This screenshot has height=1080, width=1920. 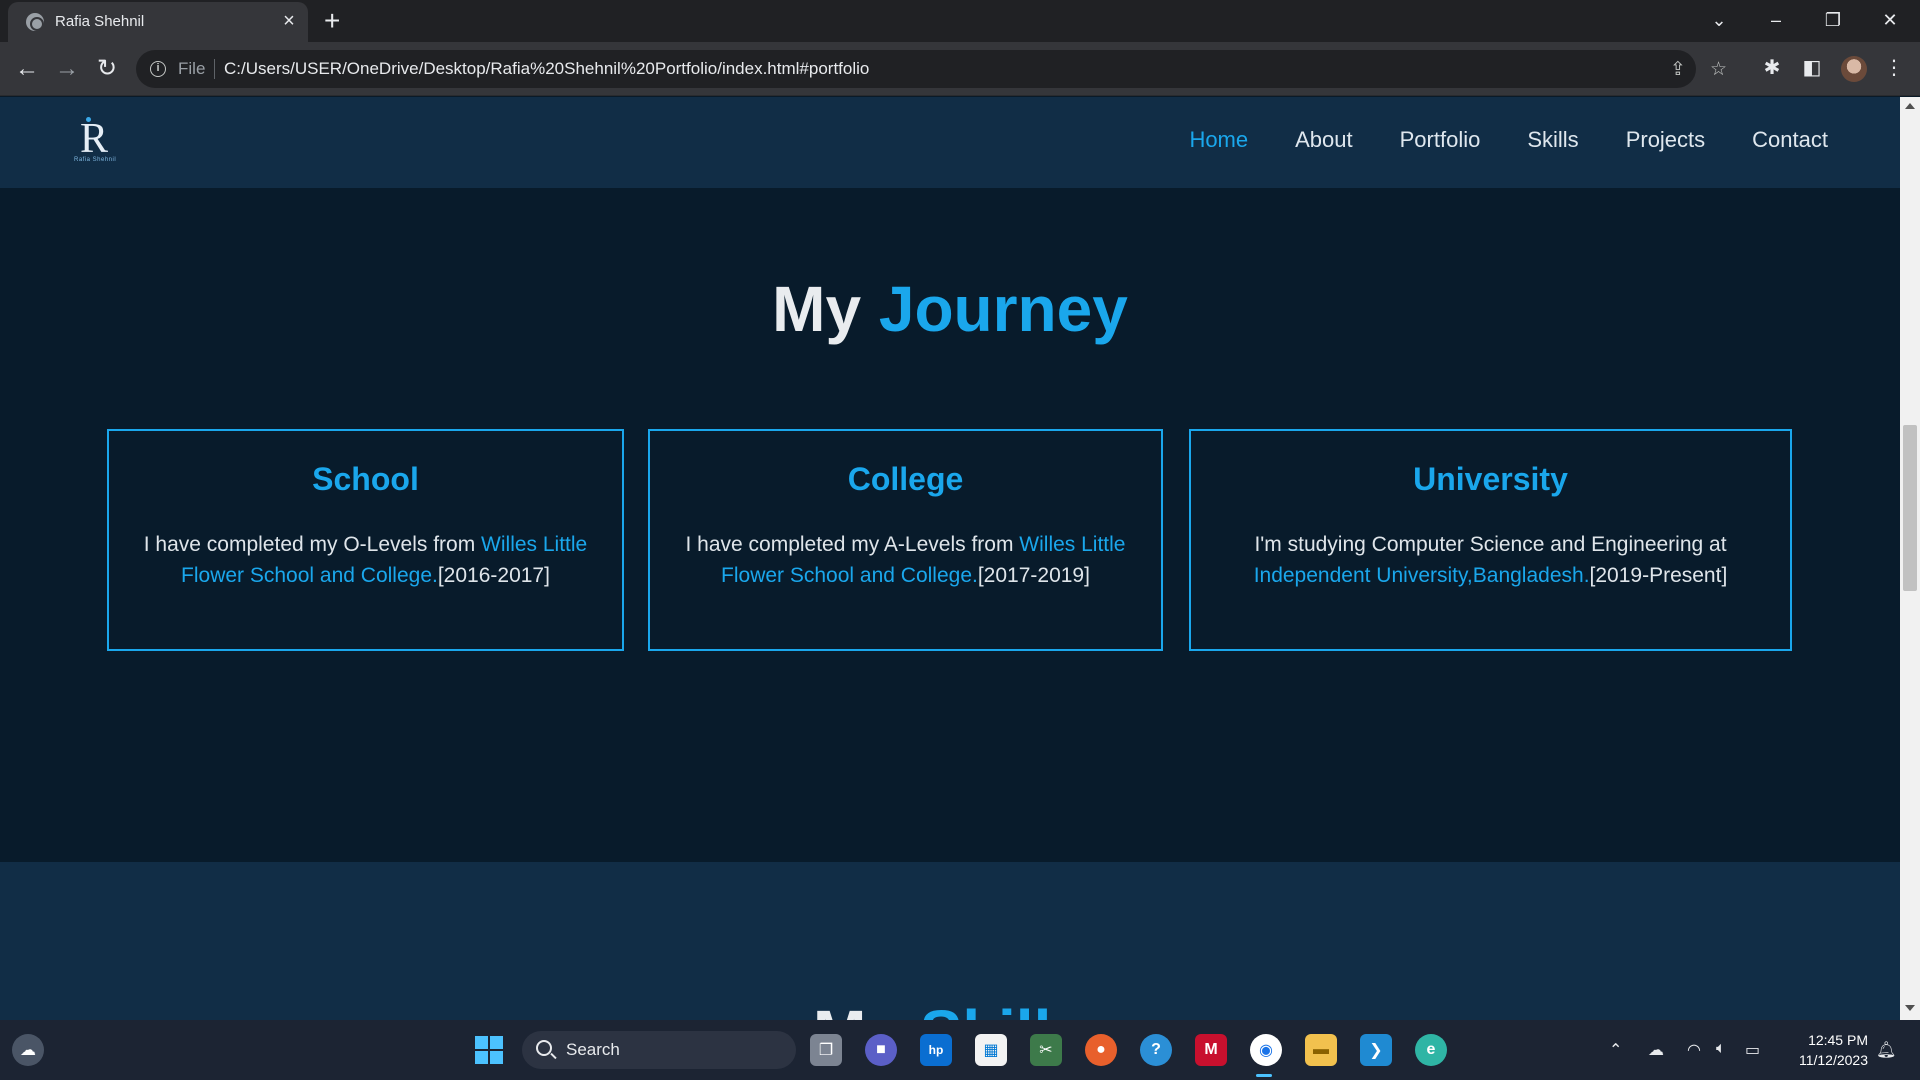 I want to click on edge-icon: e, so click(x=1431, y=1050).